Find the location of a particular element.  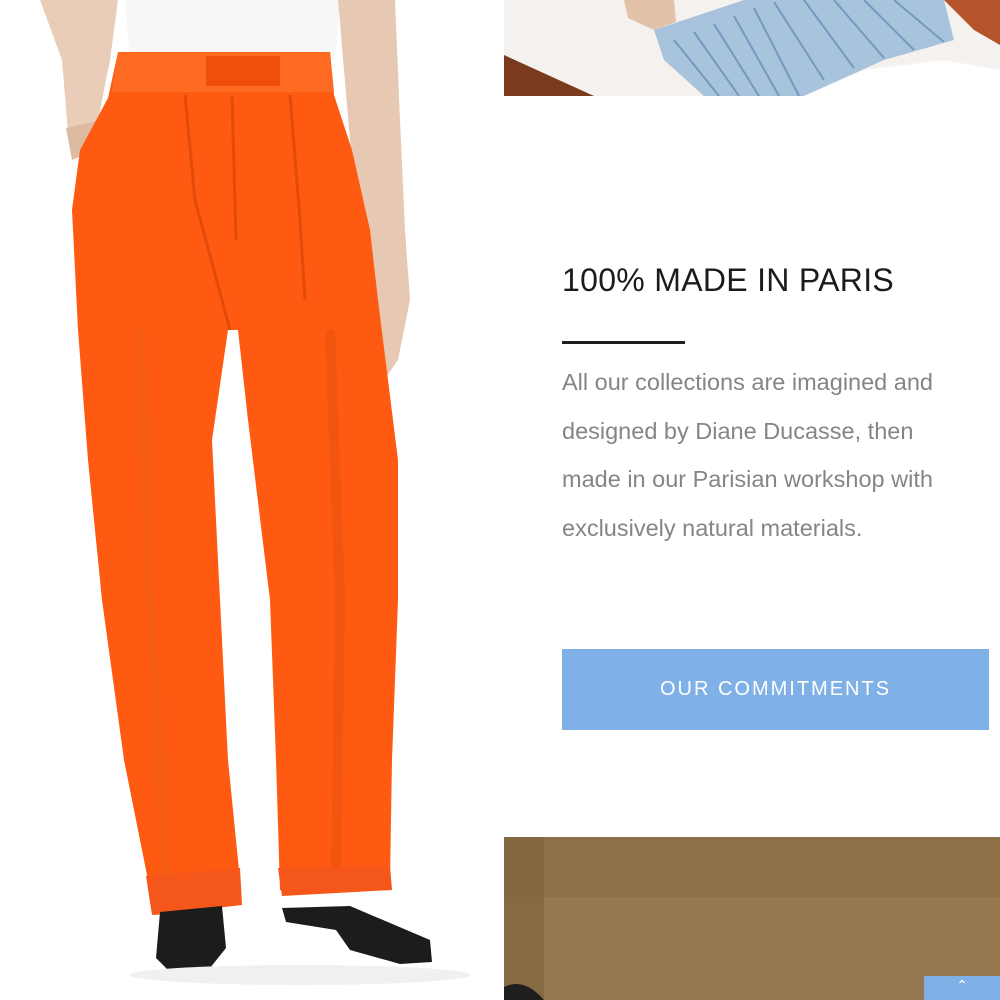

our-commitments-button: OUR COMMITMENTS is located at coordinates (775, 689).